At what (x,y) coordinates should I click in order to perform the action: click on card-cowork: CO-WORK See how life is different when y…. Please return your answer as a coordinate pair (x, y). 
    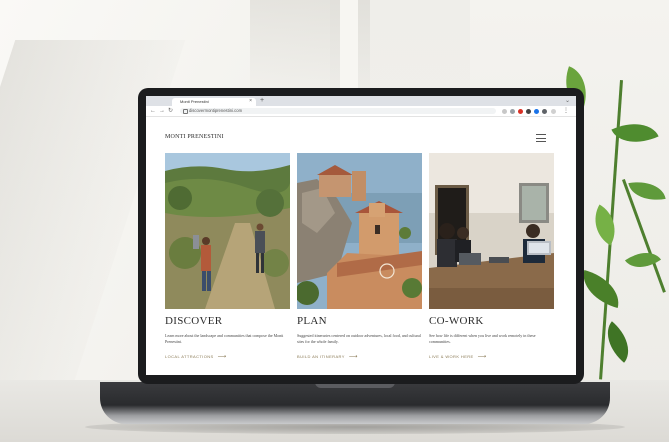
    Looking at the image, I should click on (491, 256).